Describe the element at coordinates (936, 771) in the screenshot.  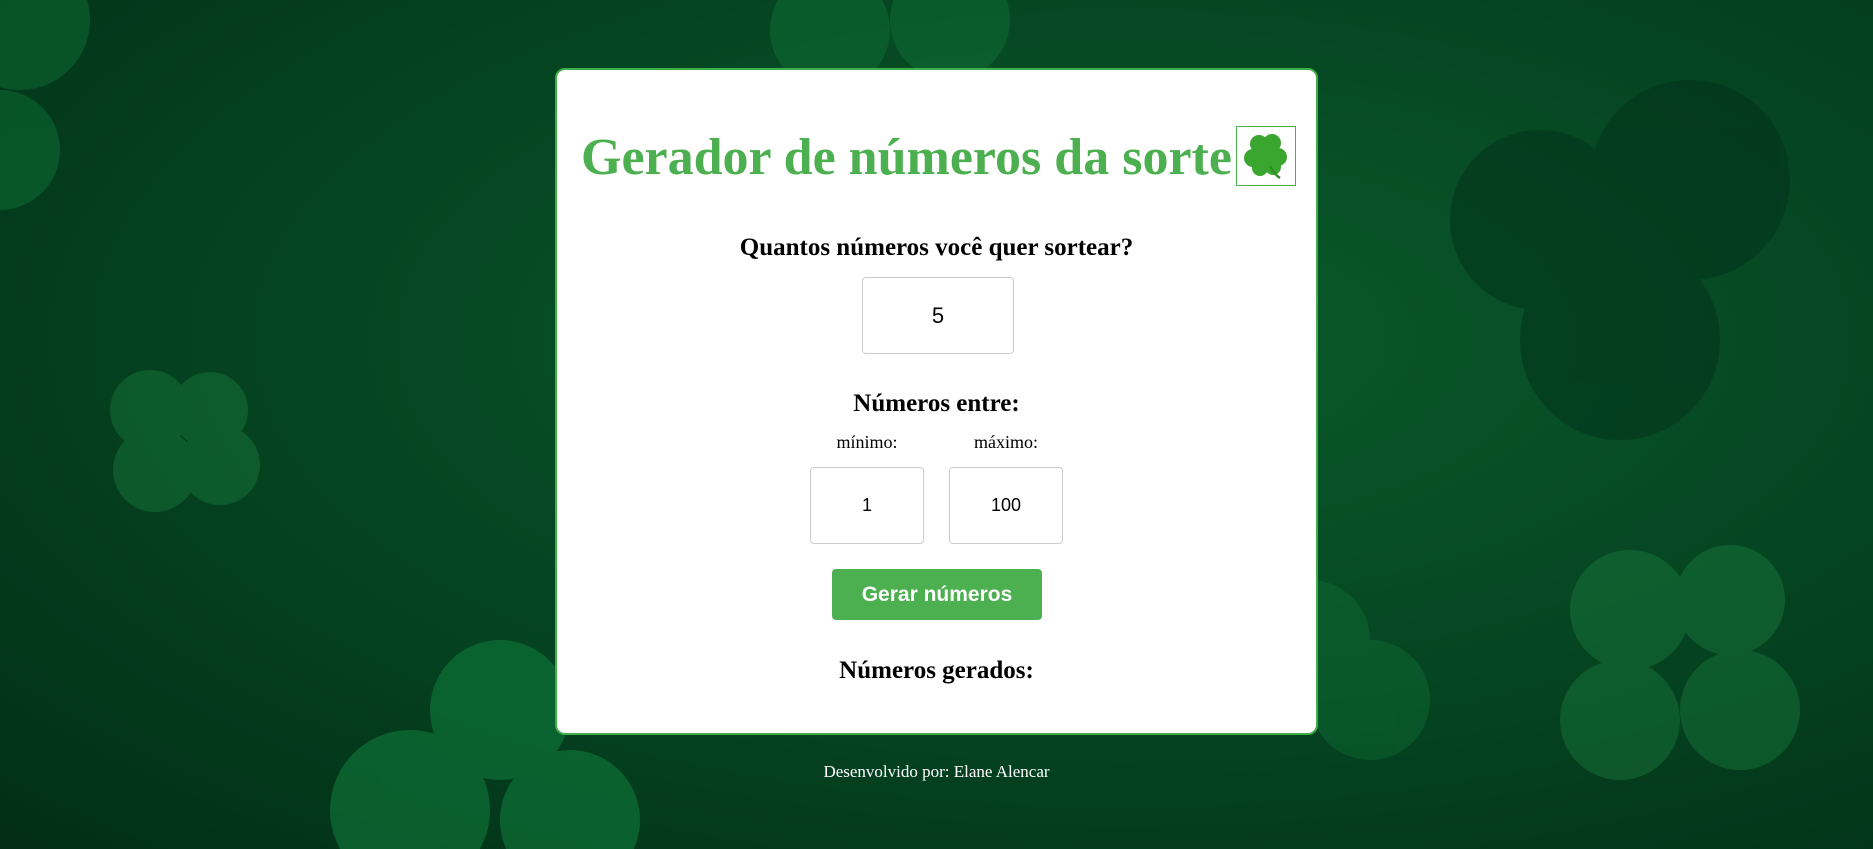
I see `footer-credit: Desenvolvido por: Elane Alencar` at that location.